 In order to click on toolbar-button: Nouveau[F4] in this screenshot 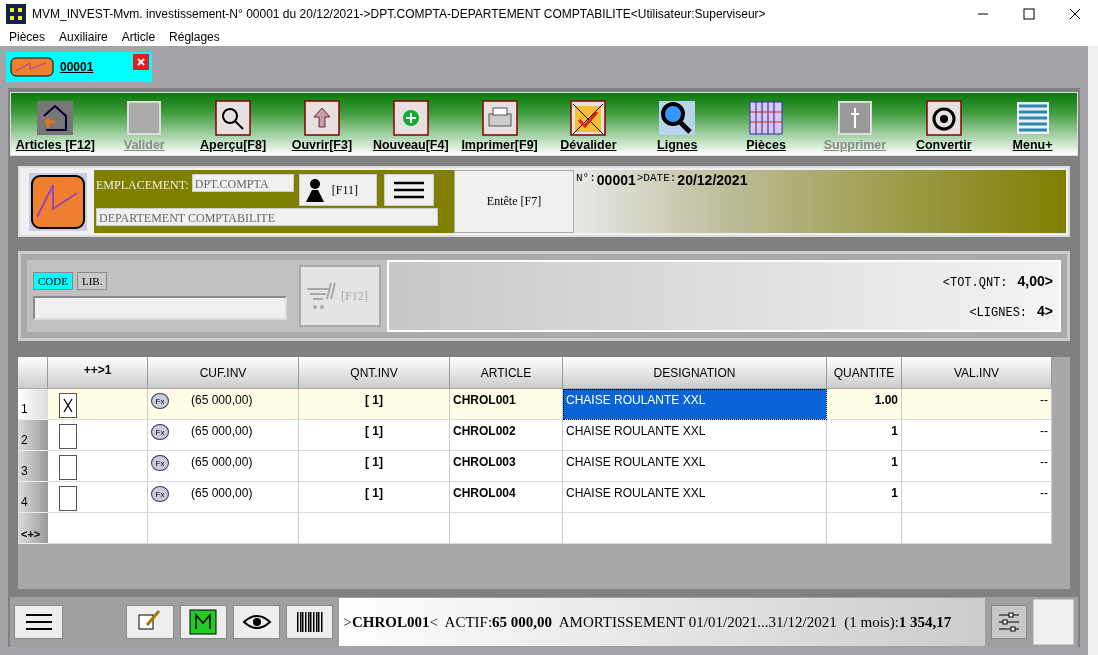, I will do `click(411, 124)`.